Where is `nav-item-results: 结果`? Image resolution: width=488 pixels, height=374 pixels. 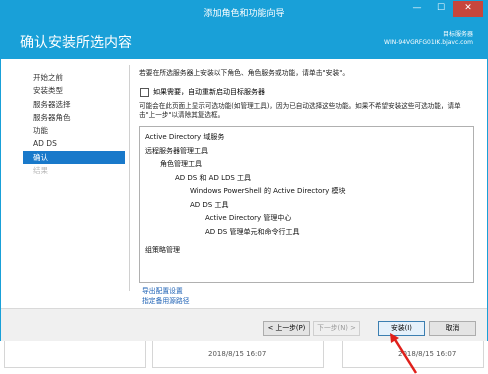 nav-item-results: 结果 is located at coordinates (40, 171).